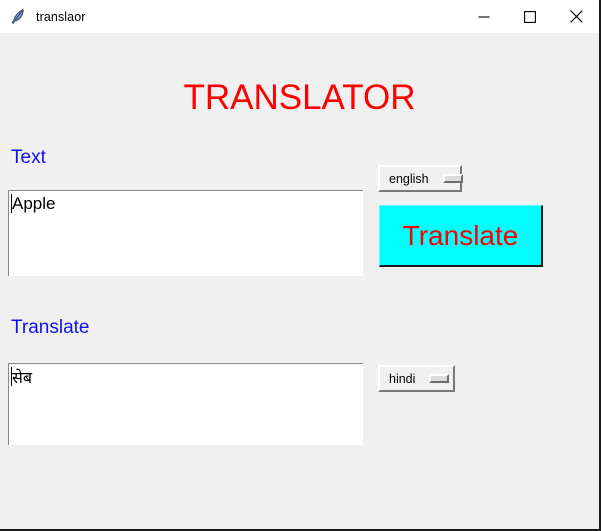 The image size is (601, 531). I want to click on feather-icon, so click(17, 16).